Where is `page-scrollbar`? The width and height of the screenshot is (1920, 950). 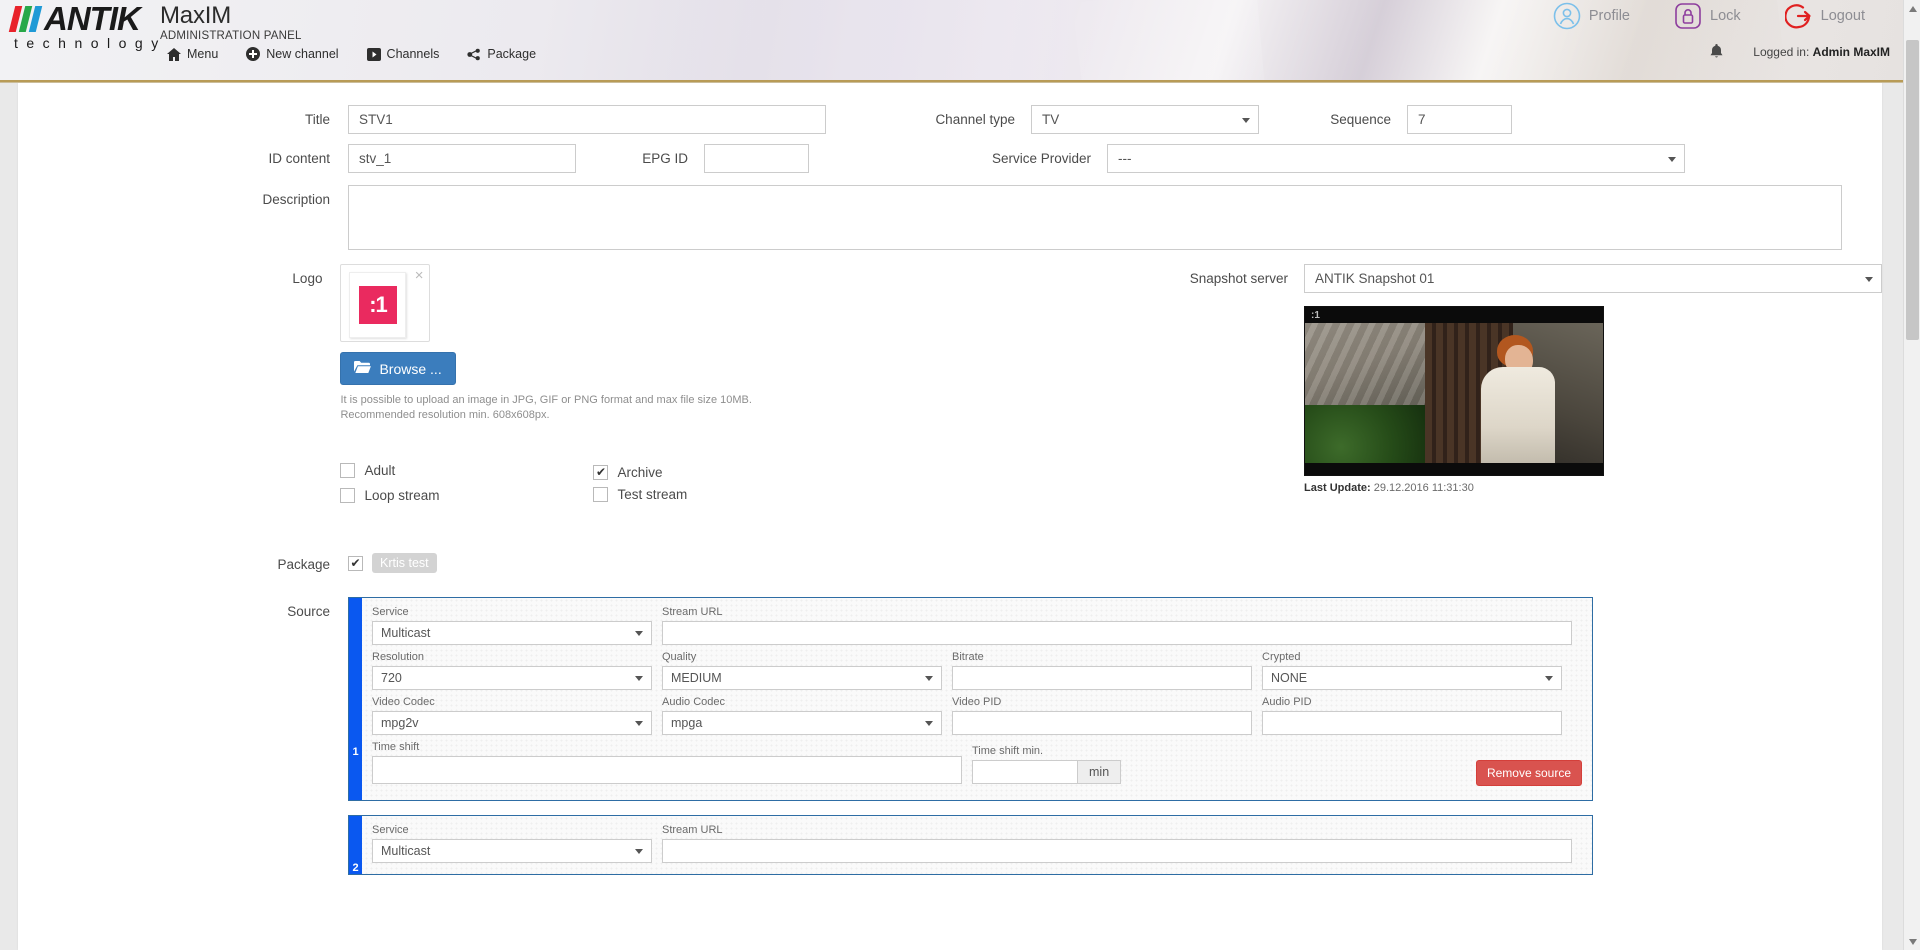
page-scrollbar is located at coordinates (1911, 475).